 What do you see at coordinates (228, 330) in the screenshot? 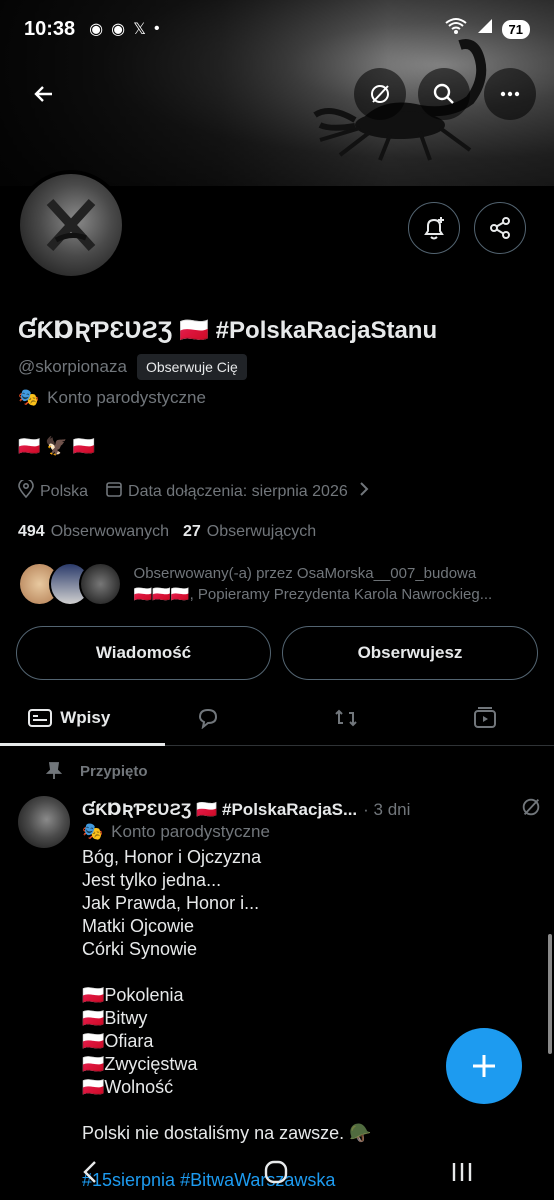
I see `profile-name: ƓƘⱰƦƤƐƲƧƷ 🇵🇱 #PolskaRacjaStanu` at bounding box center [228, 330].